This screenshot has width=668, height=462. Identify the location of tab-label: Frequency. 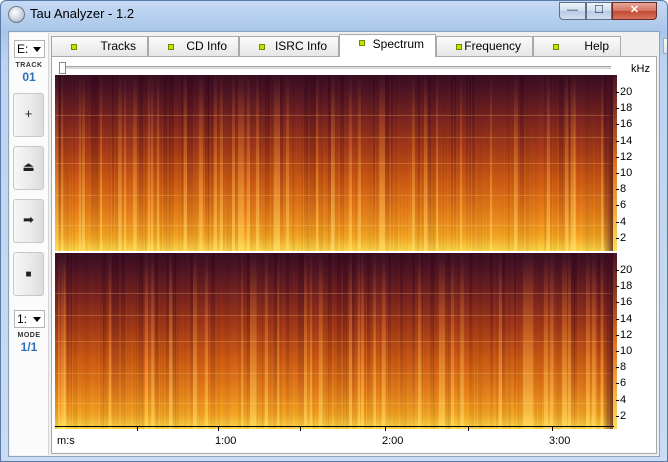
(492, 46).